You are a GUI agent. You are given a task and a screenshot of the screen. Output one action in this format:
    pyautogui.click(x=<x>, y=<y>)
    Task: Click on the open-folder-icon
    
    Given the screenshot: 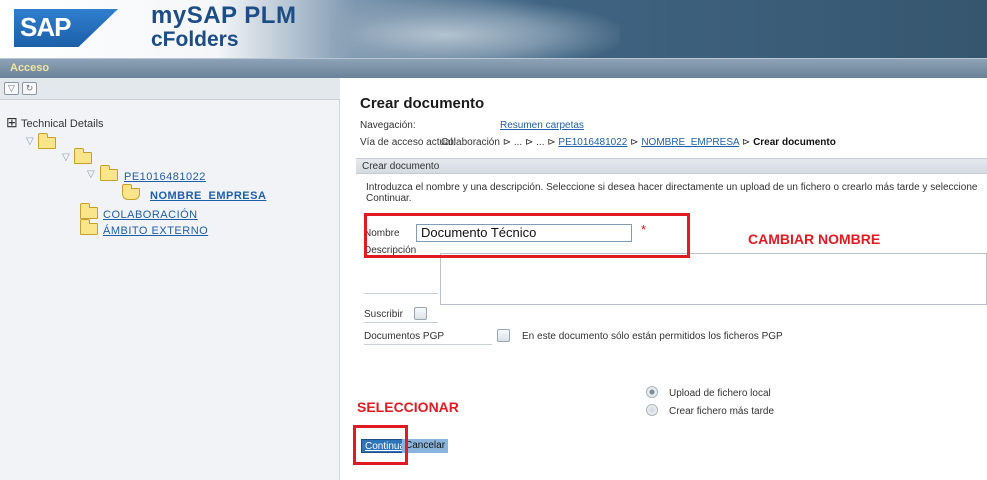 What is the action you would take?
    pyautogui.click(x=130, y=192)
    